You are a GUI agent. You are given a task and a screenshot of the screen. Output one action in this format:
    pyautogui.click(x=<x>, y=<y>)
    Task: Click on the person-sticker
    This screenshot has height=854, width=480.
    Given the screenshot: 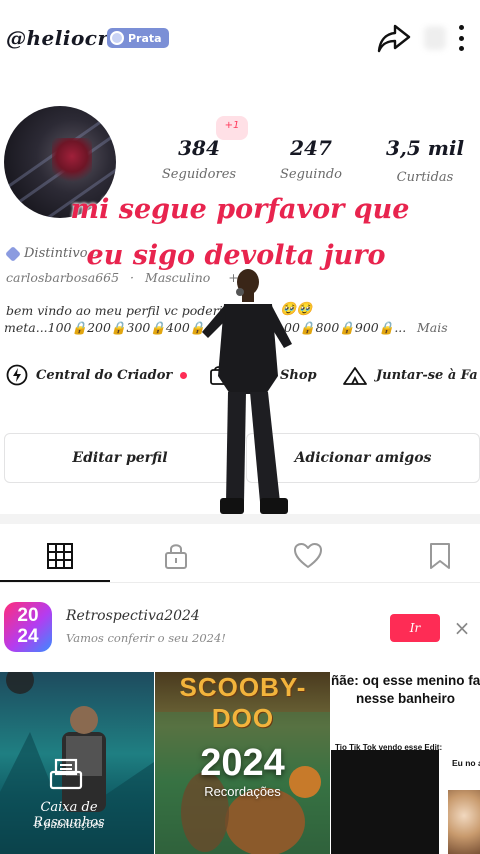 What is the action you would take?
    pyautogui.click(x=247, y=391)
    